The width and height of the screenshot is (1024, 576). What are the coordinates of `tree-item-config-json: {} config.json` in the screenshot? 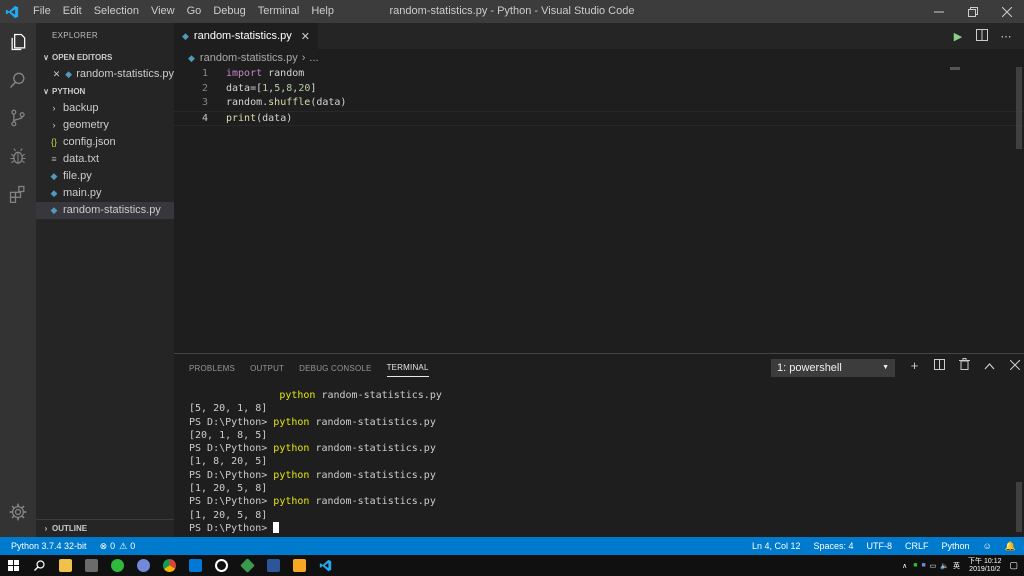 It's located at (105, 142).